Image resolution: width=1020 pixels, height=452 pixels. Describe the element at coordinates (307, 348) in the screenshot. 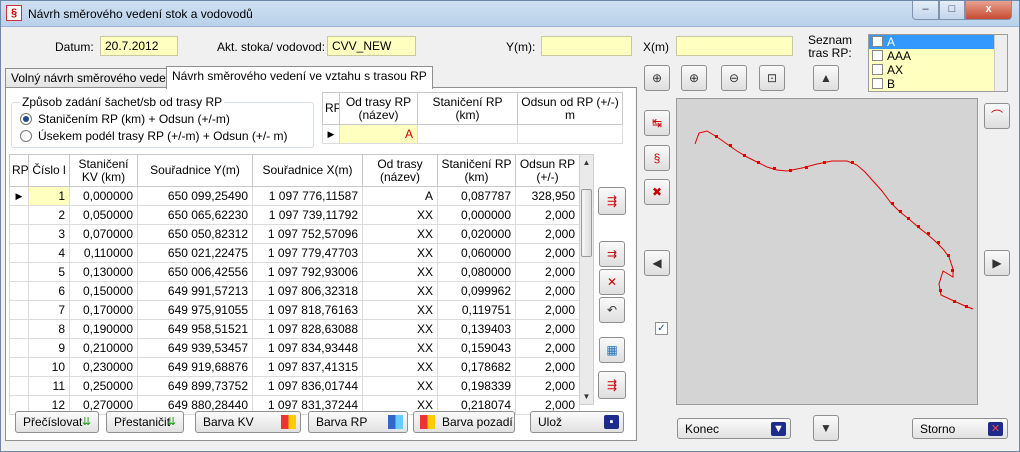

I see `table-cell: 1 097 834,93448` at that location.